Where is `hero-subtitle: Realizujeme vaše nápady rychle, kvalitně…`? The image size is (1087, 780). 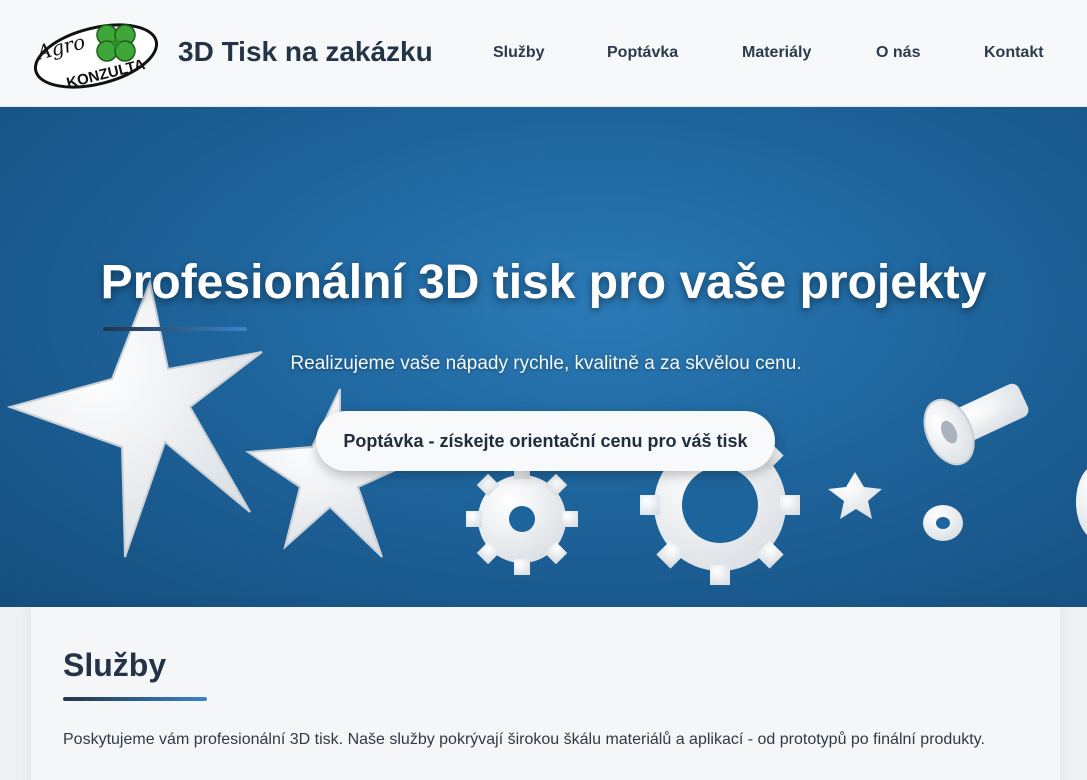
hero-subtitle: Realizujeme vaše nápady rychle, kvalitně… is located at coordinates (546, 363).